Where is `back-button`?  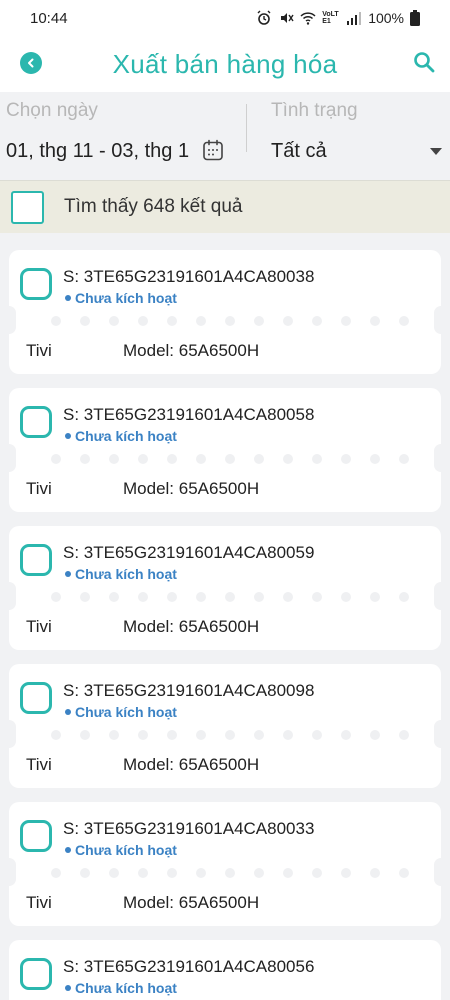 back-button is located at coordinates (31, 63).